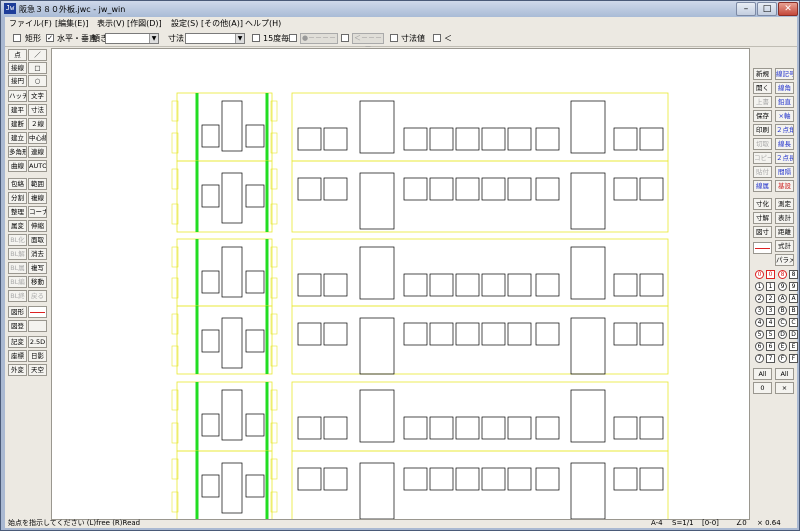 Image resolution: width=800 pixels, height=531 pixels. I want to click on right-tool-button: 基設, so click(784, 186).